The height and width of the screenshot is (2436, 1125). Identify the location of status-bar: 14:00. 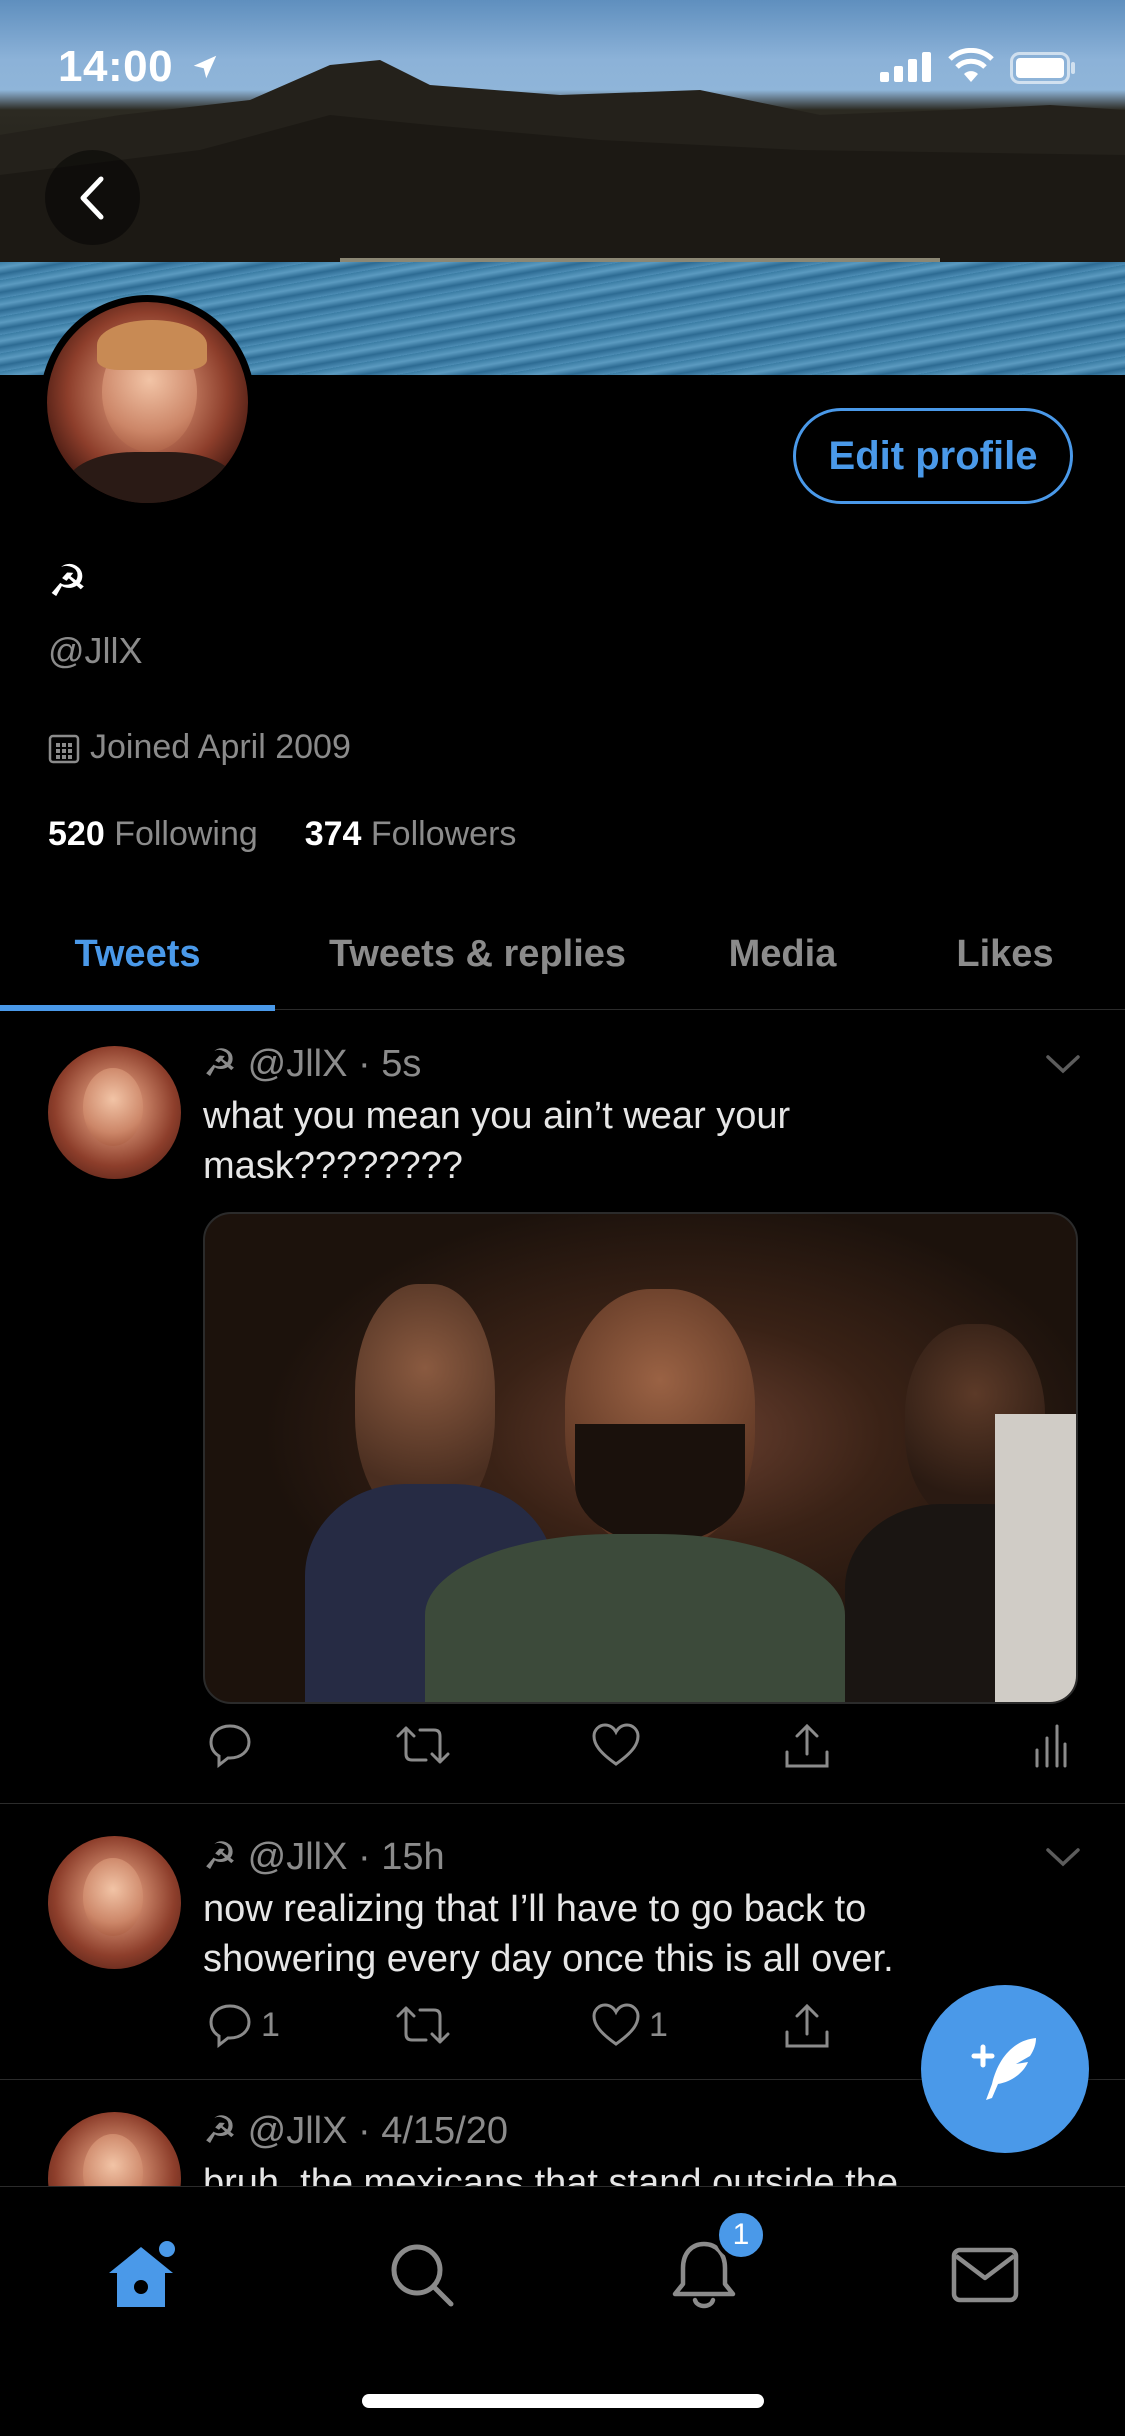
(562, 65).